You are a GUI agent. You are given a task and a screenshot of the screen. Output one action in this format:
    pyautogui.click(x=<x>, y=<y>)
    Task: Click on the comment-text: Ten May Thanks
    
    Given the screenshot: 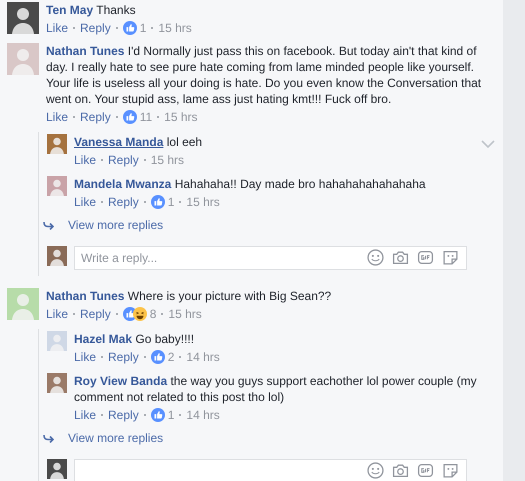 What is the action you would take?
    pyautogui.click(x=91, y=10)
    